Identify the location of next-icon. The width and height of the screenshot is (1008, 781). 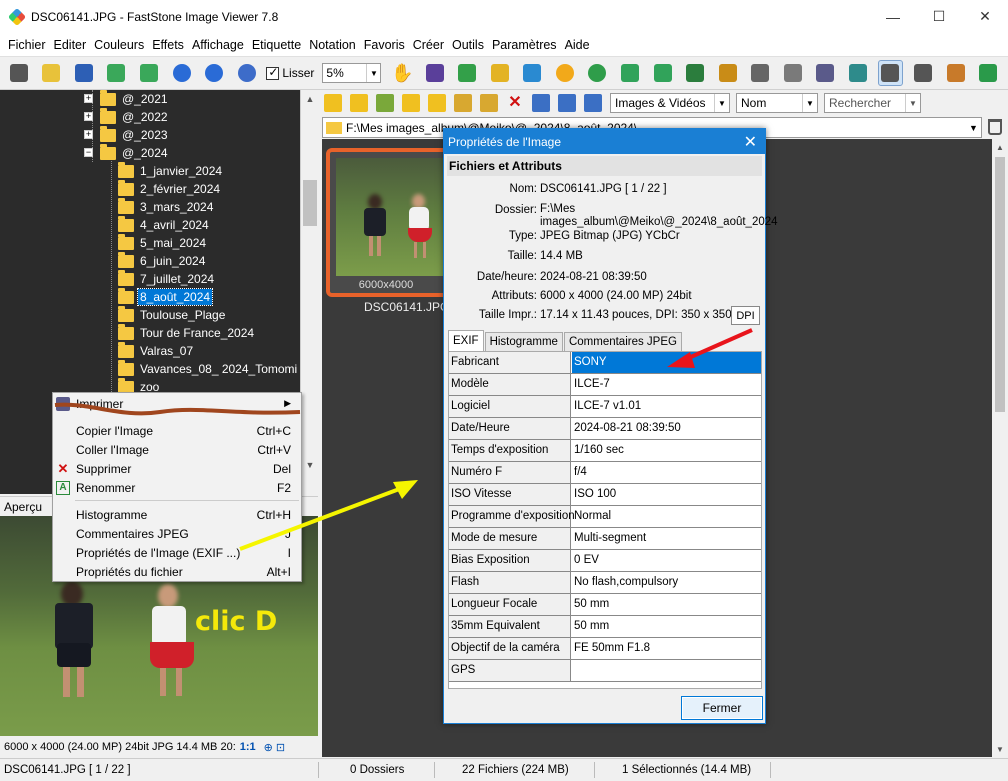
(149, 73).